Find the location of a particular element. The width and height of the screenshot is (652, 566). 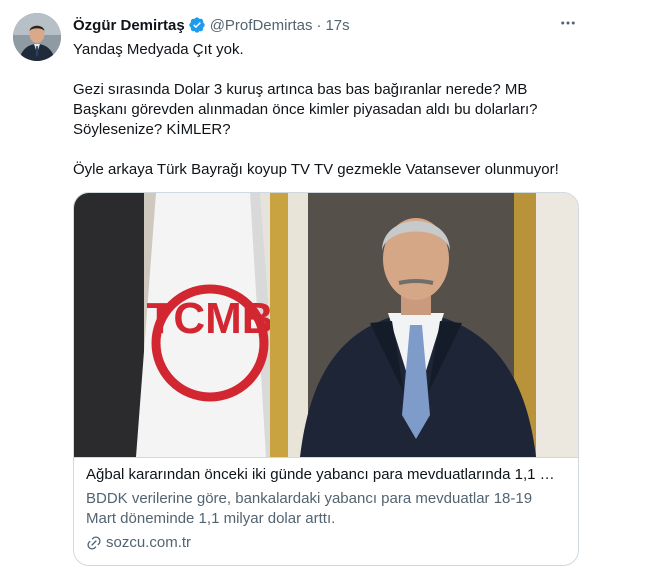

display-name: Özgür Demirtaş is located at coordinates (129, 25).